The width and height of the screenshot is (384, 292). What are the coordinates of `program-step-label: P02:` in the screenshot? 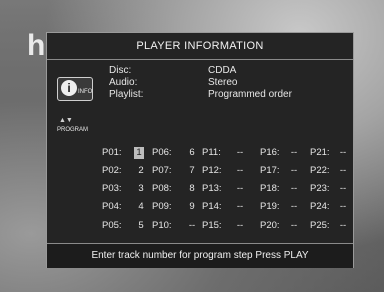 It's located at (112, 170).